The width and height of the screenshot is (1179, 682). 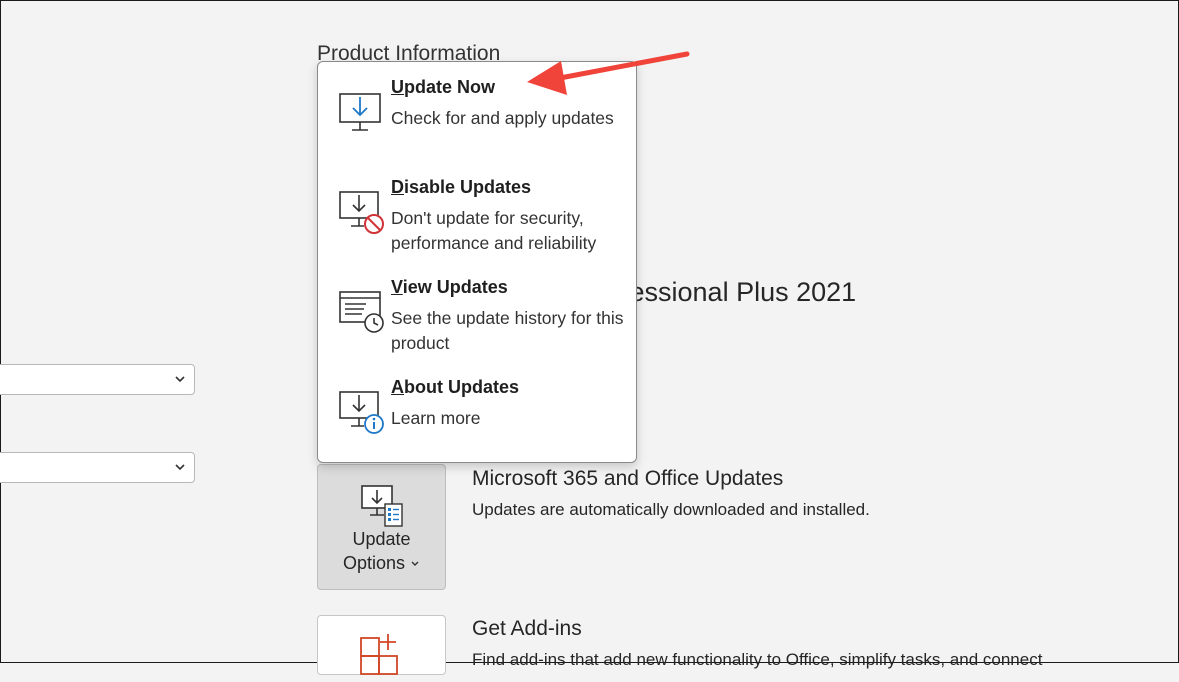 I want to click on annotation-arrow-icon, so click(x=608, y=73).